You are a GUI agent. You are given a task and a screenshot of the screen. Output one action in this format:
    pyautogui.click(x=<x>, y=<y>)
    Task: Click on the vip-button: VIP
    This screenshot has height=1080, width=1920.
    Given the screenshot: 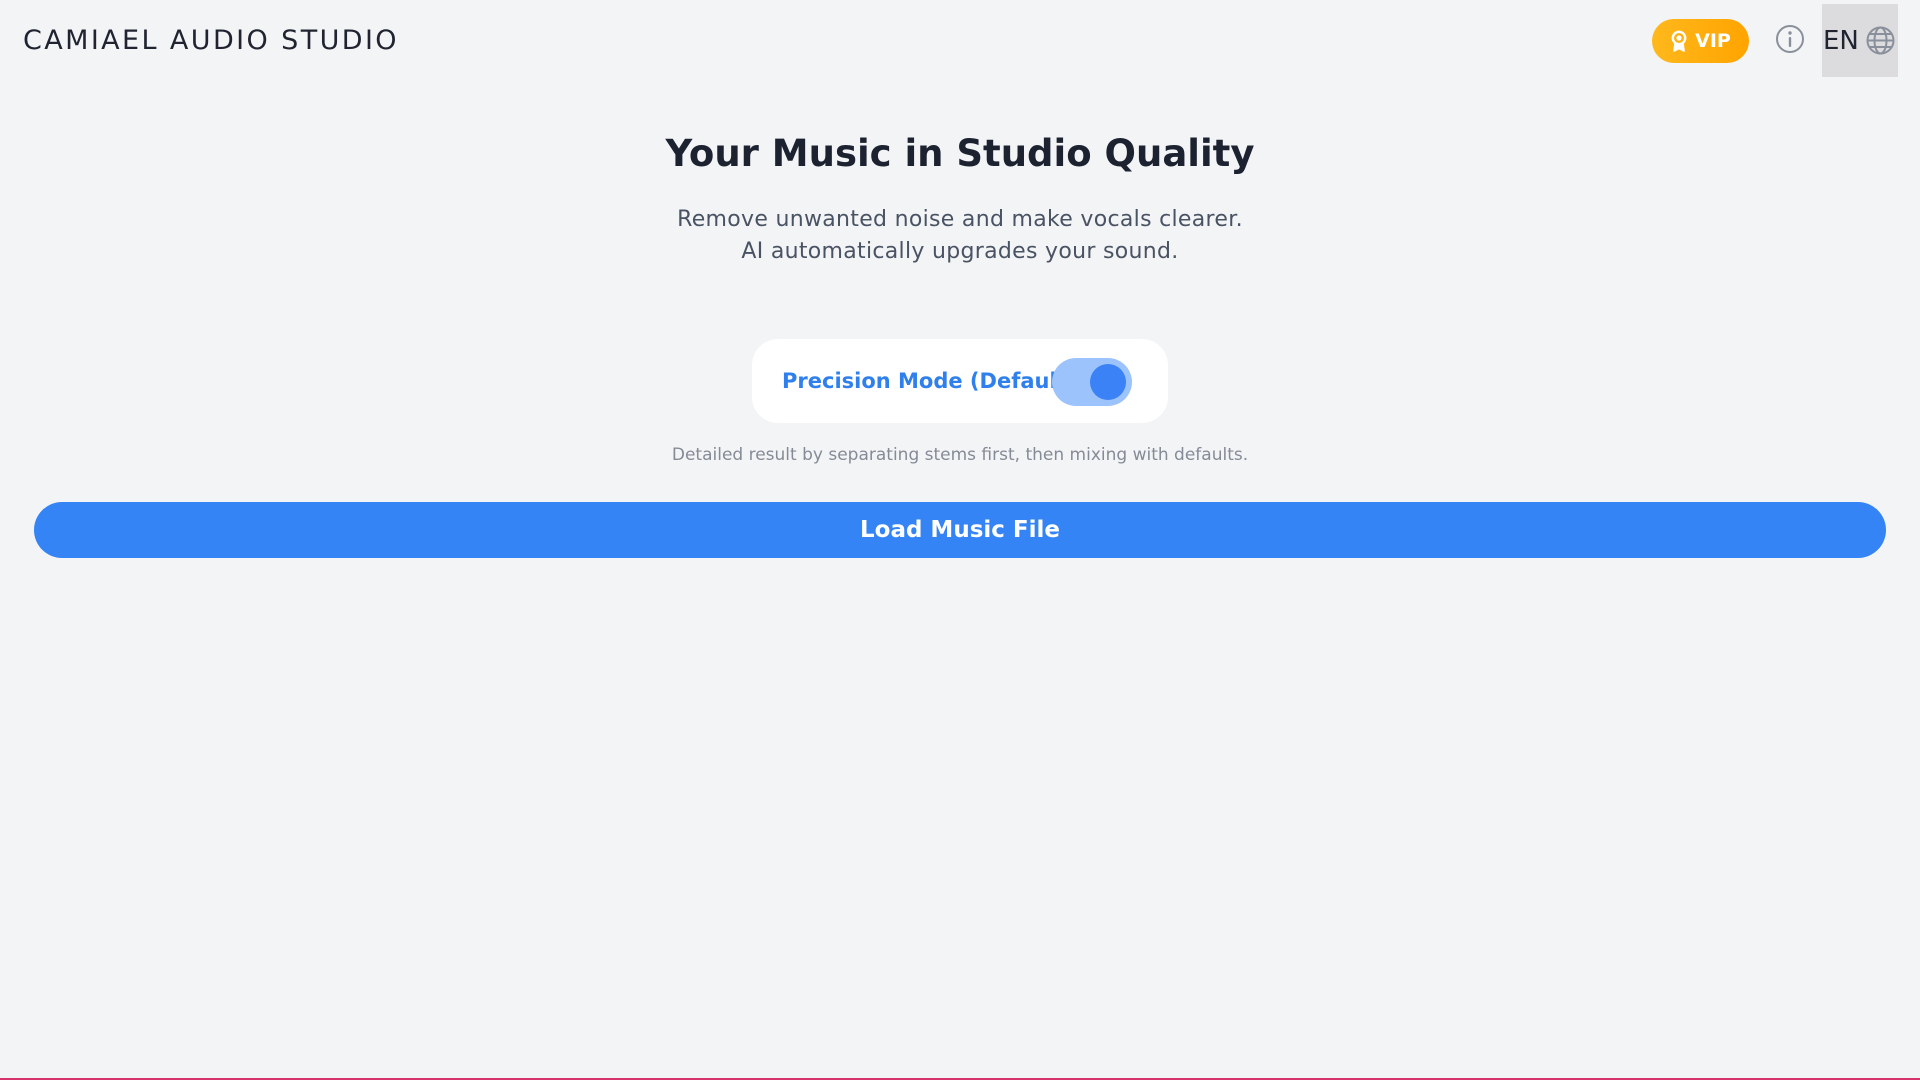 What is the action you would take?
    pyautogui.click(x=1700, y=41)
    